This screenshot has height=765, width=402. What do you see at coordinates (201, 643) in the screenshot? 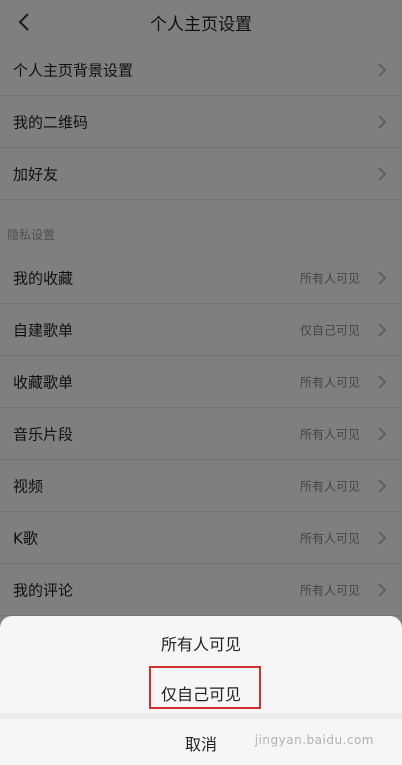
I see `option-all-visible: 所有人可见` at bounding box center [201, 643].